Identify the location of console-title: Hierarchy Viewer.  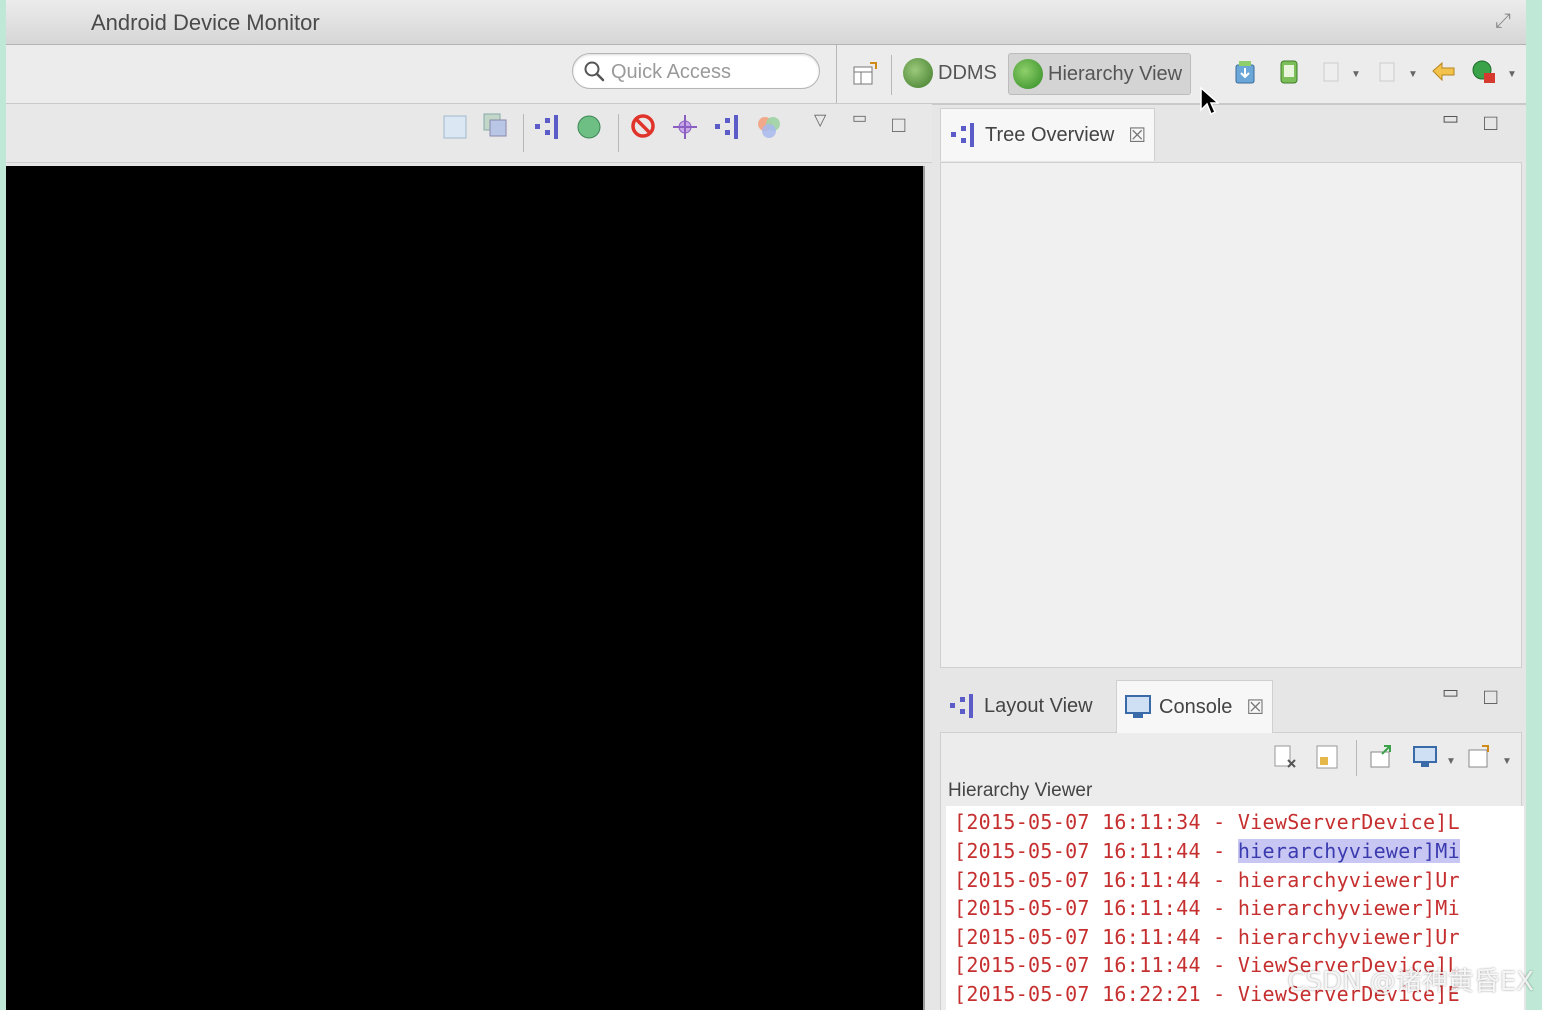
(1020, 790).